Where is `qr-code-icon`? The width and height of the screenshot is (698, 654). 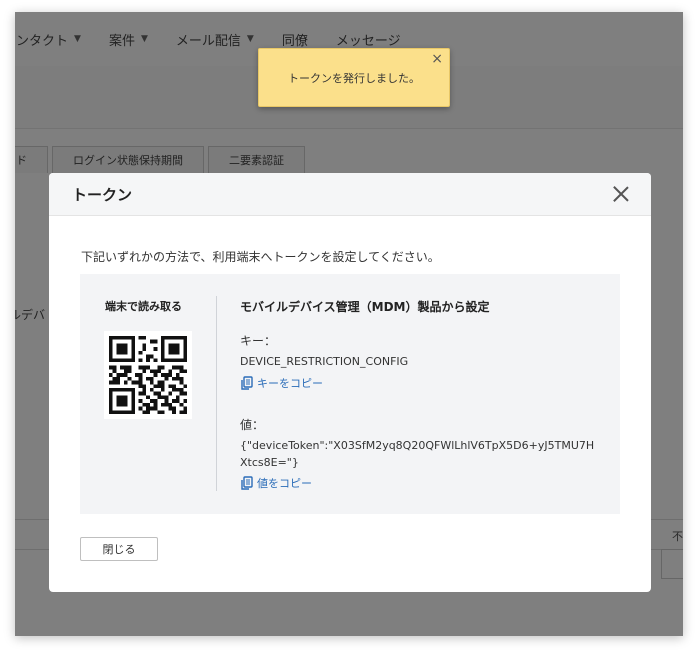
qr-code-icon is located at coordinates (148, 375).